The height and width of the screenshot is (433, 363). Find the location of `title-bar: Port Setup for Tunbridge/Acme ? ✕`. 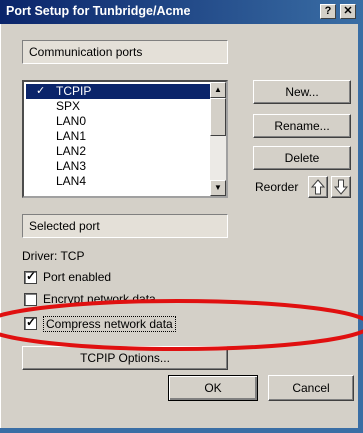

title-bar: Port Setup for Tunbridge/Acme ? ✕ is located at coordinates (181, 12).